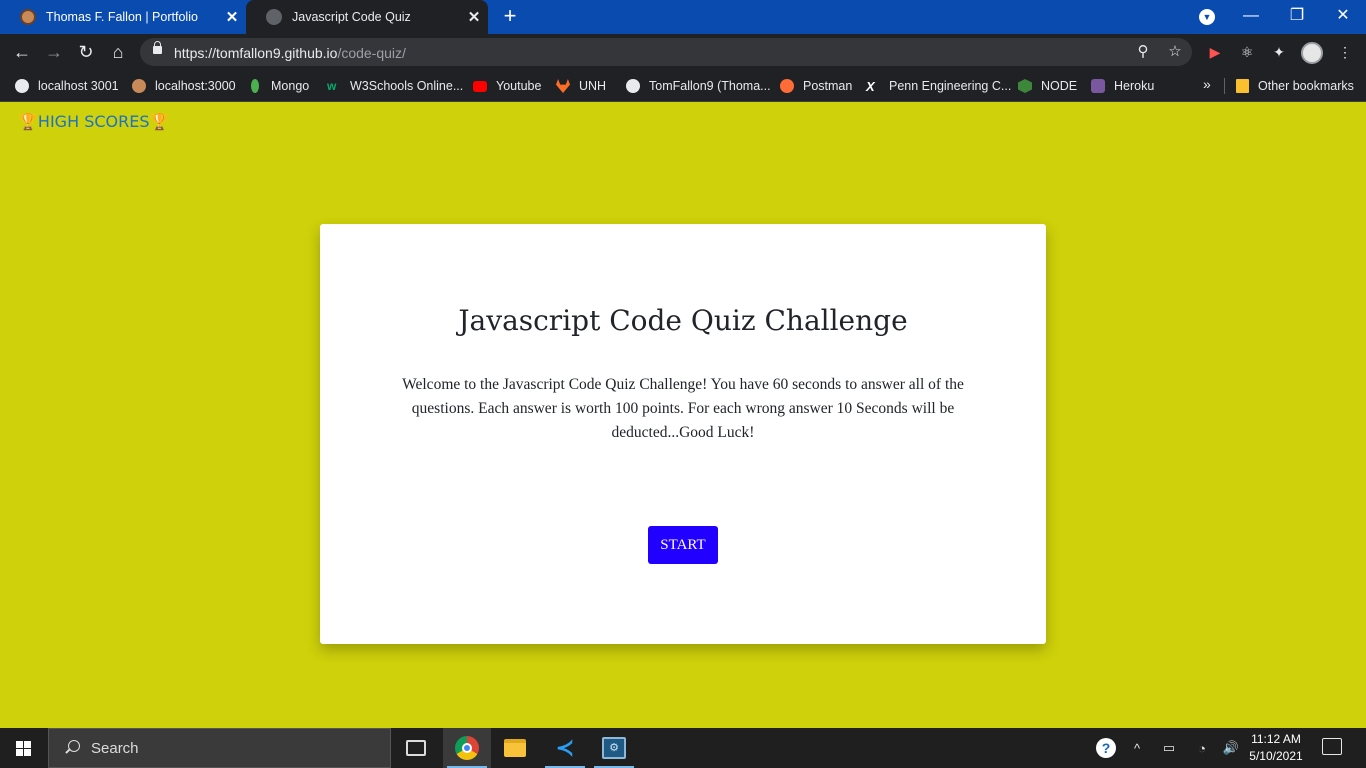 This screenshot has height=768, width=1366. I want to click on bookmark-postman: Postman, so click(816, 86).